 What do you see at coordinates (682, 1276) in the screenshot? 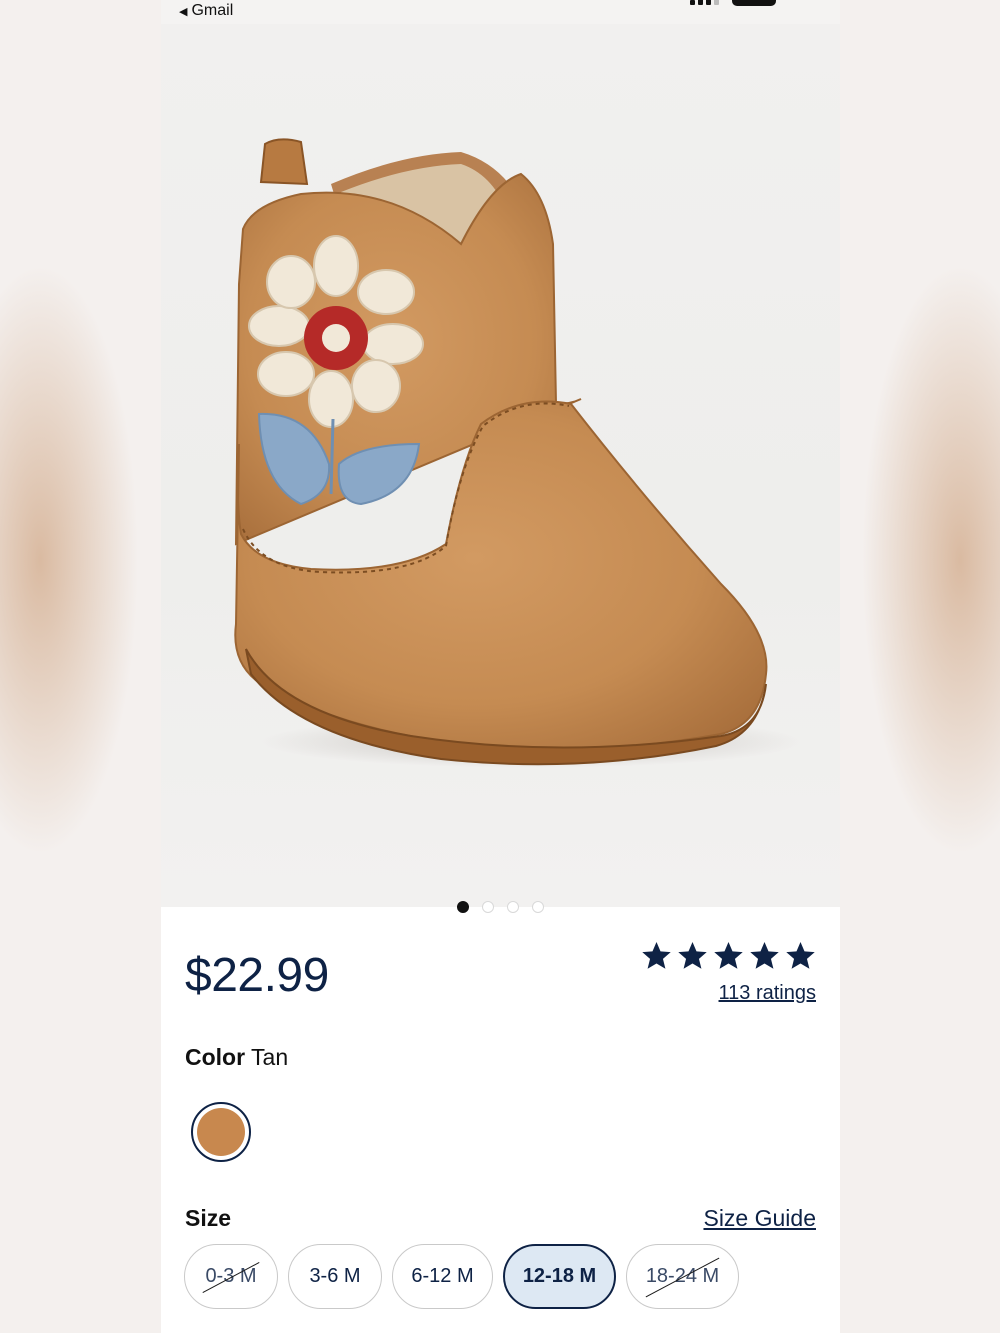
I see `size-option-18-24m: 18-24 M` at bounding box center [682, 1276].